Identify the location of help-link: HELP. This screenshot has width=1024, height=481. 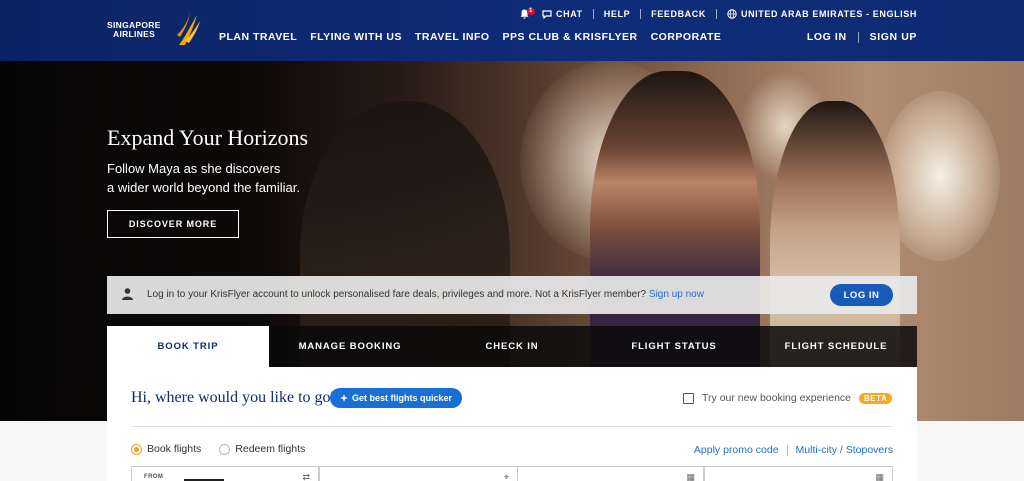
(617, 14).